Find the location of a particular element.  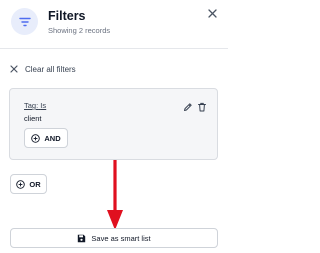

filter-operator: Is is located at coordinates (43, 105).